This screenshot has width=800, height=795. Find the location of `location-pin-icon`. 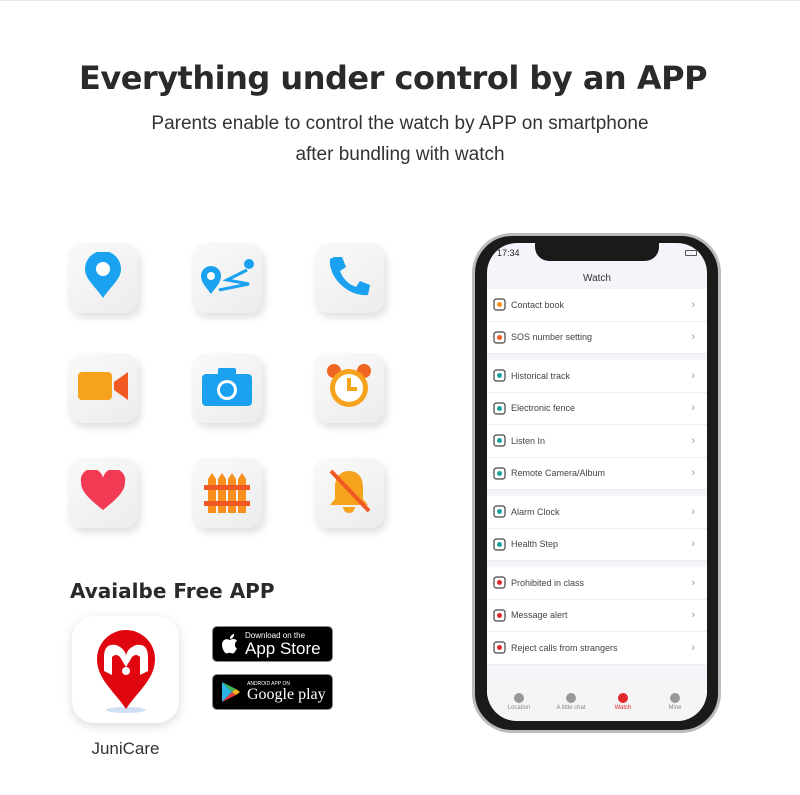

location-pin-icon is located at coordinates (103, 277).